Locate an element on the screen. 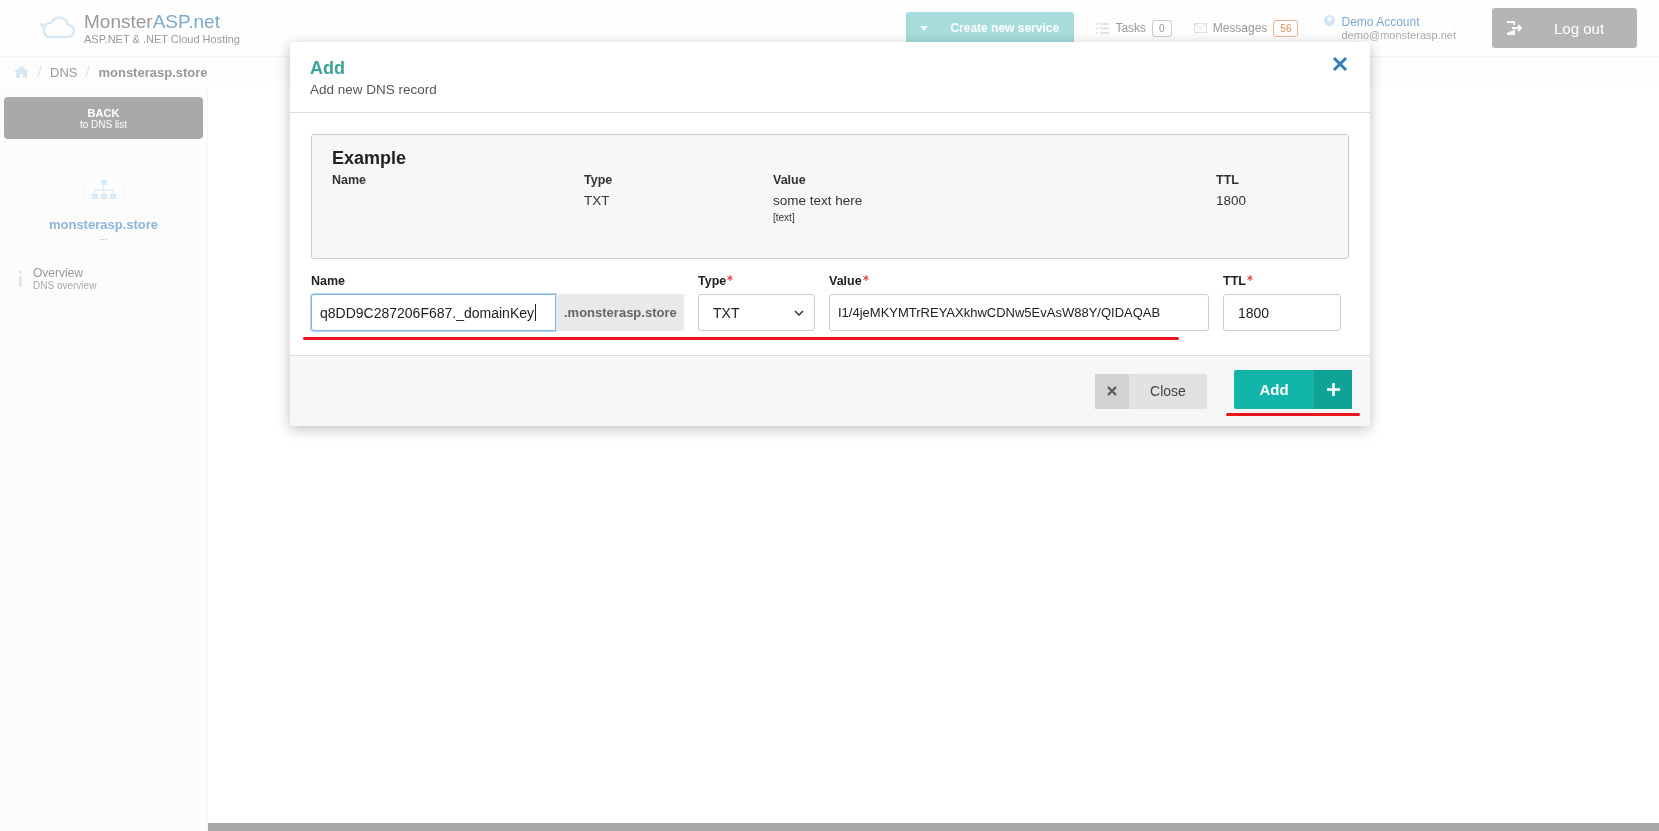 Image resolution: width=1659 pixels, height=831 pixels. create-service-button: Create new service is located at coordinates (990, 28).